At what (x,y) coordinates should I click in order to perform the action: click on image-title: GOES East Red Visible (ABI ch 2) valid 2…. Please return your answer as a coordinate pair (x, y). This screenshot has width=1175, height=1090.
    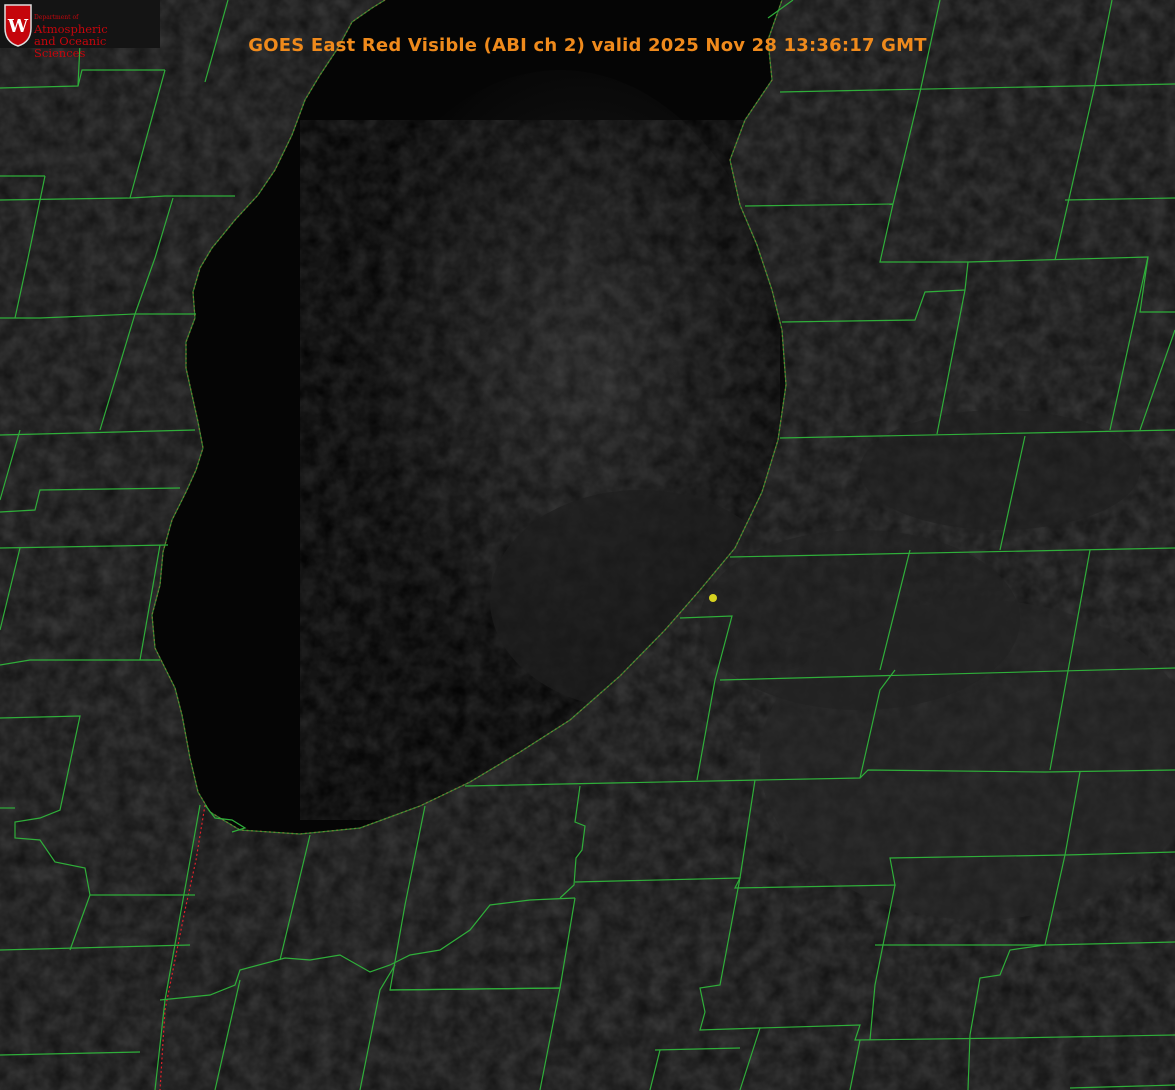
    Looking at the image, I should click on (587, 45).